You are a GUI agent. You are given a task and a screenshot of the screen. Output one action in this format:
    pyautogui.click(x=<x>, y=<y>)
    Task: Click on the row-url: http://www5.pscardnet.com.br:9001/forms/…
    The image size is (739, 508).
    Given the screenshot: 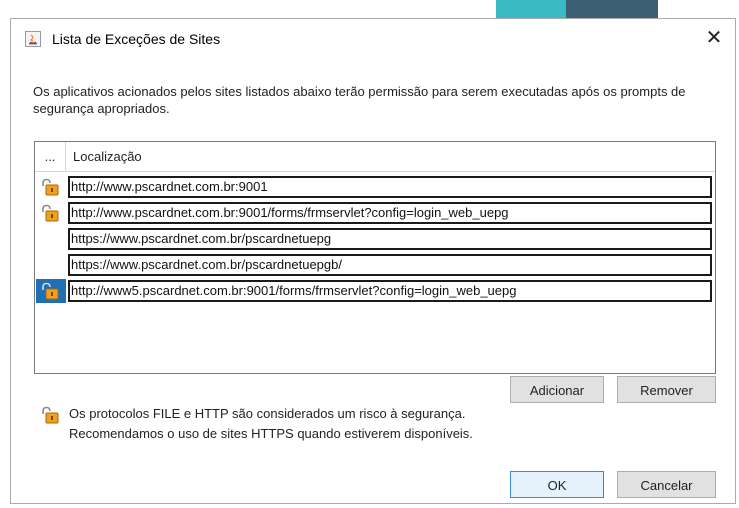 What is the action you would take?
    pyautogui.click(x=390, y=291)
    